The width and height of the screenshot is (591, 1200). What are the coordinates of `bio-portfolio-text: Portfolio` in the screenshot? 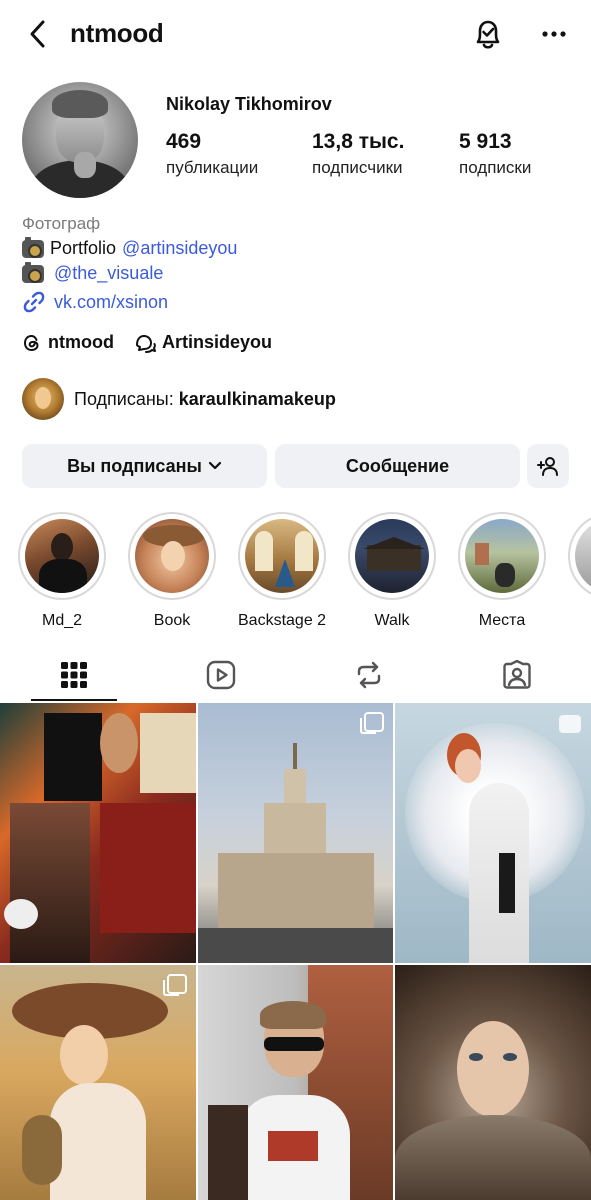 It's located at (83, 248).